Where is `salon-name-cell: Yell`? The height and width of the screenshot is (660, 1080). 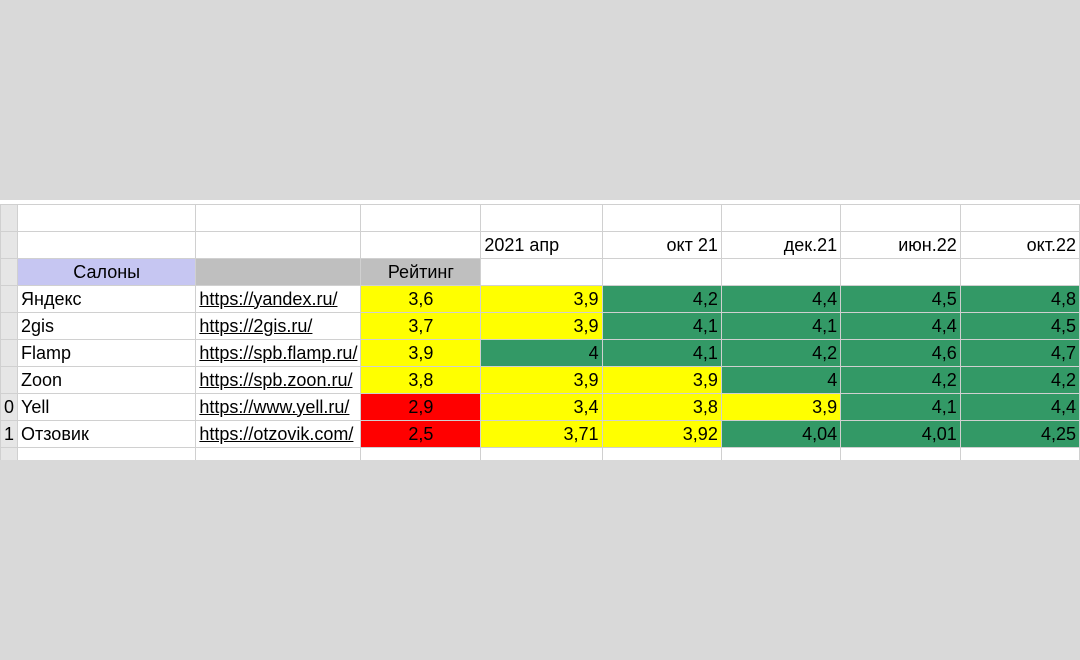
salon-name-cell: Yell is located at coordinates (107, 407).